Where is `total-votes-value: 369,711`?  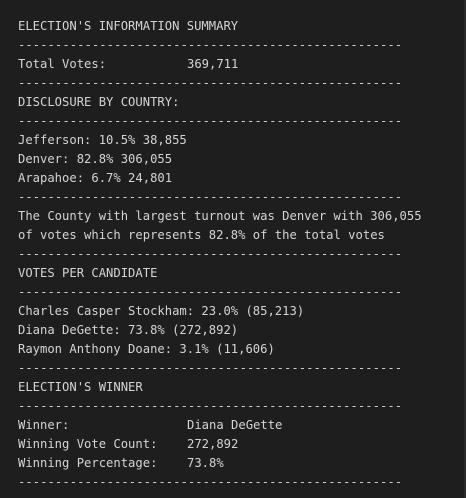 total-votes-value: 369,711 is located at coordinates (213, 64).